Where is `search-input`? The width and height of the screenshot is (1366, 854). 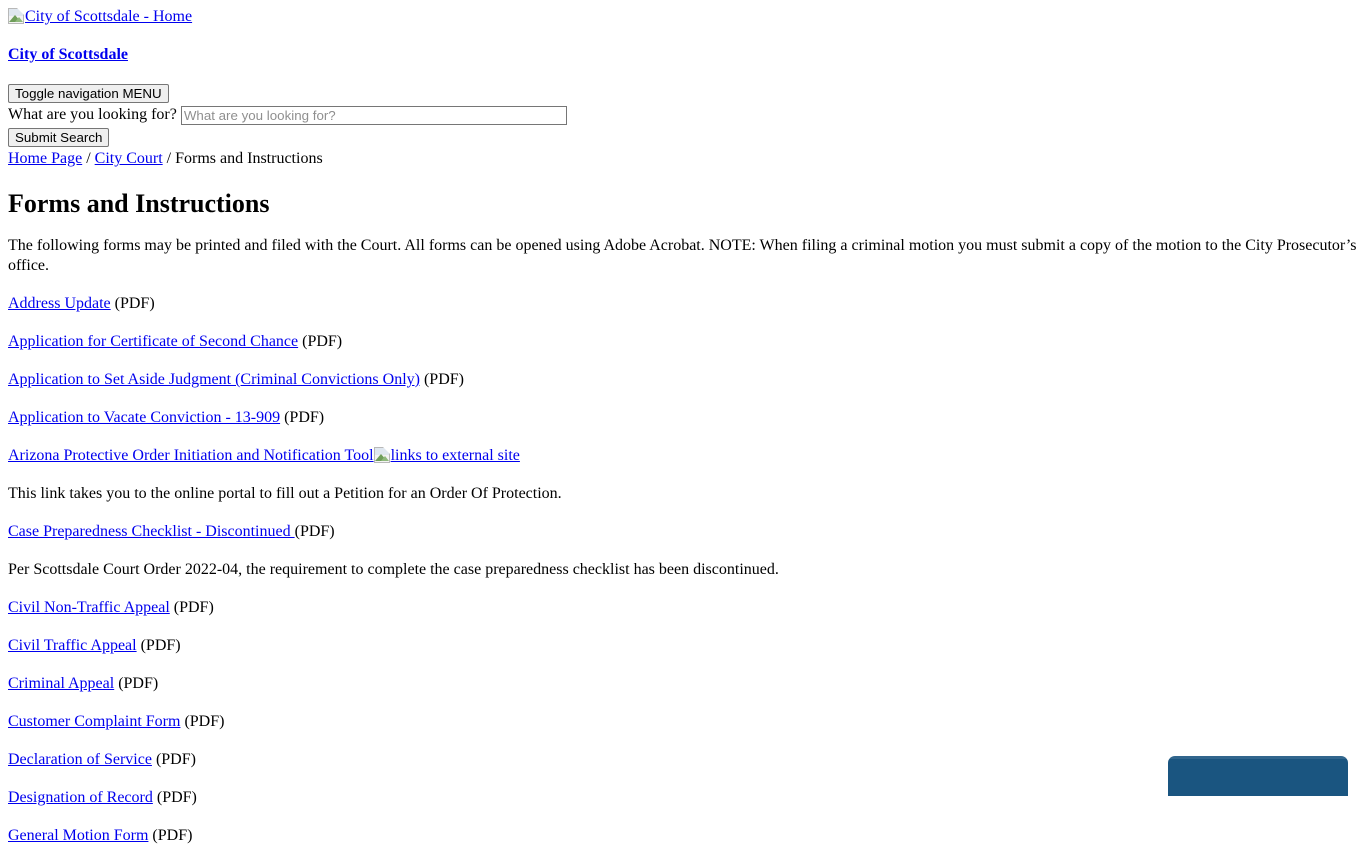 search-input is located at coordinates (373, 115).